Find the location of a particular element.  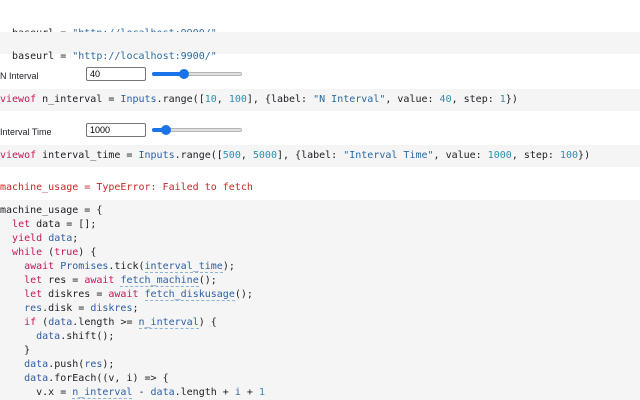

code-token: "N Interval" is located at coordinates (349, 99).